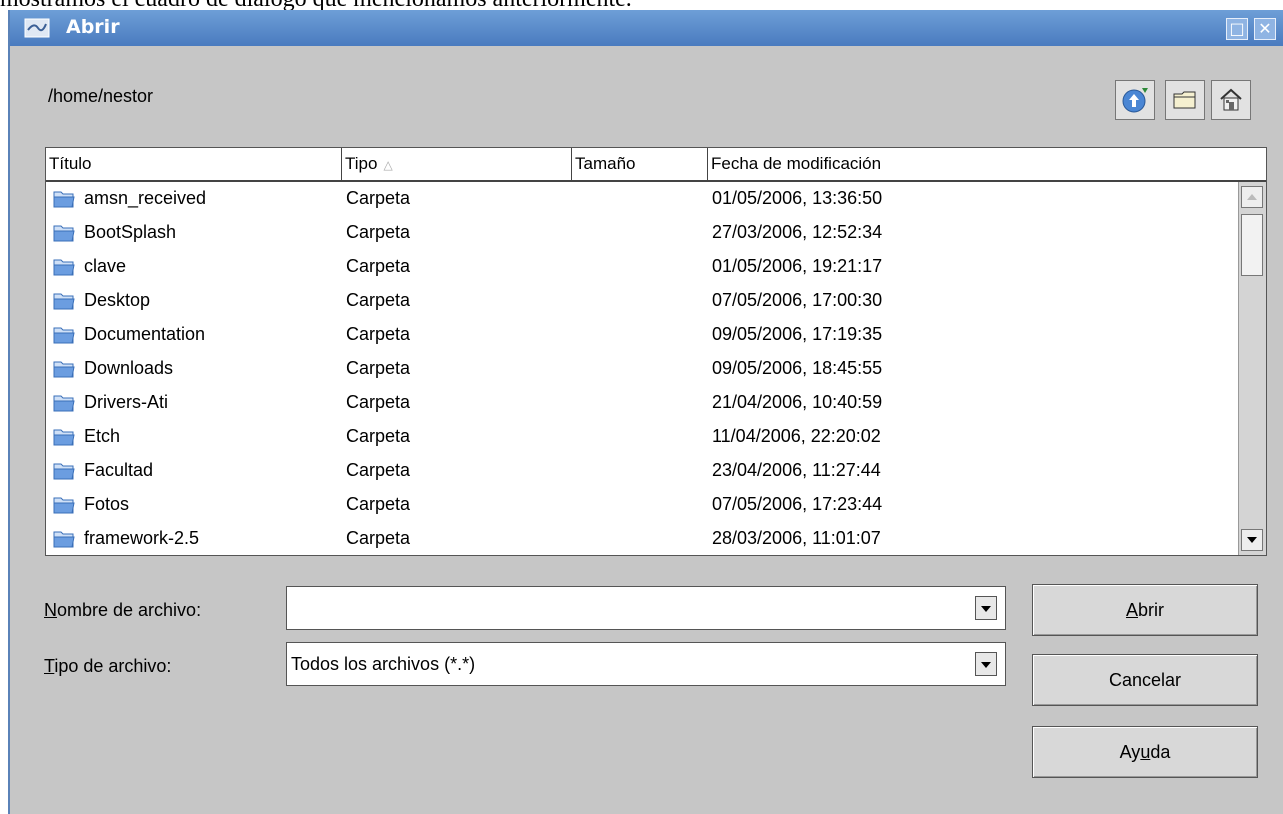  I want to click on scroll-up-button, so click(1252, 197).